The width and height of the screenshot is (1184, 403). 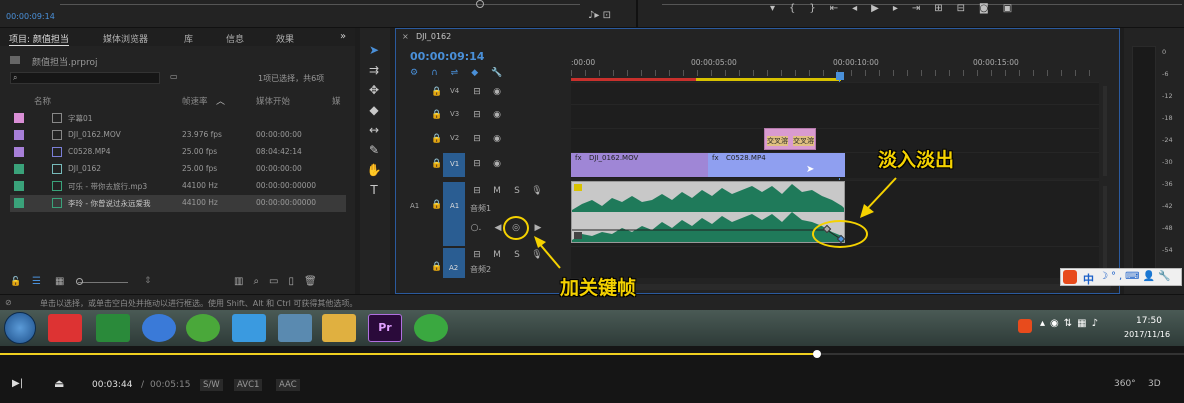 I want to click on track-v2-lane, so click(x=835, y=140).